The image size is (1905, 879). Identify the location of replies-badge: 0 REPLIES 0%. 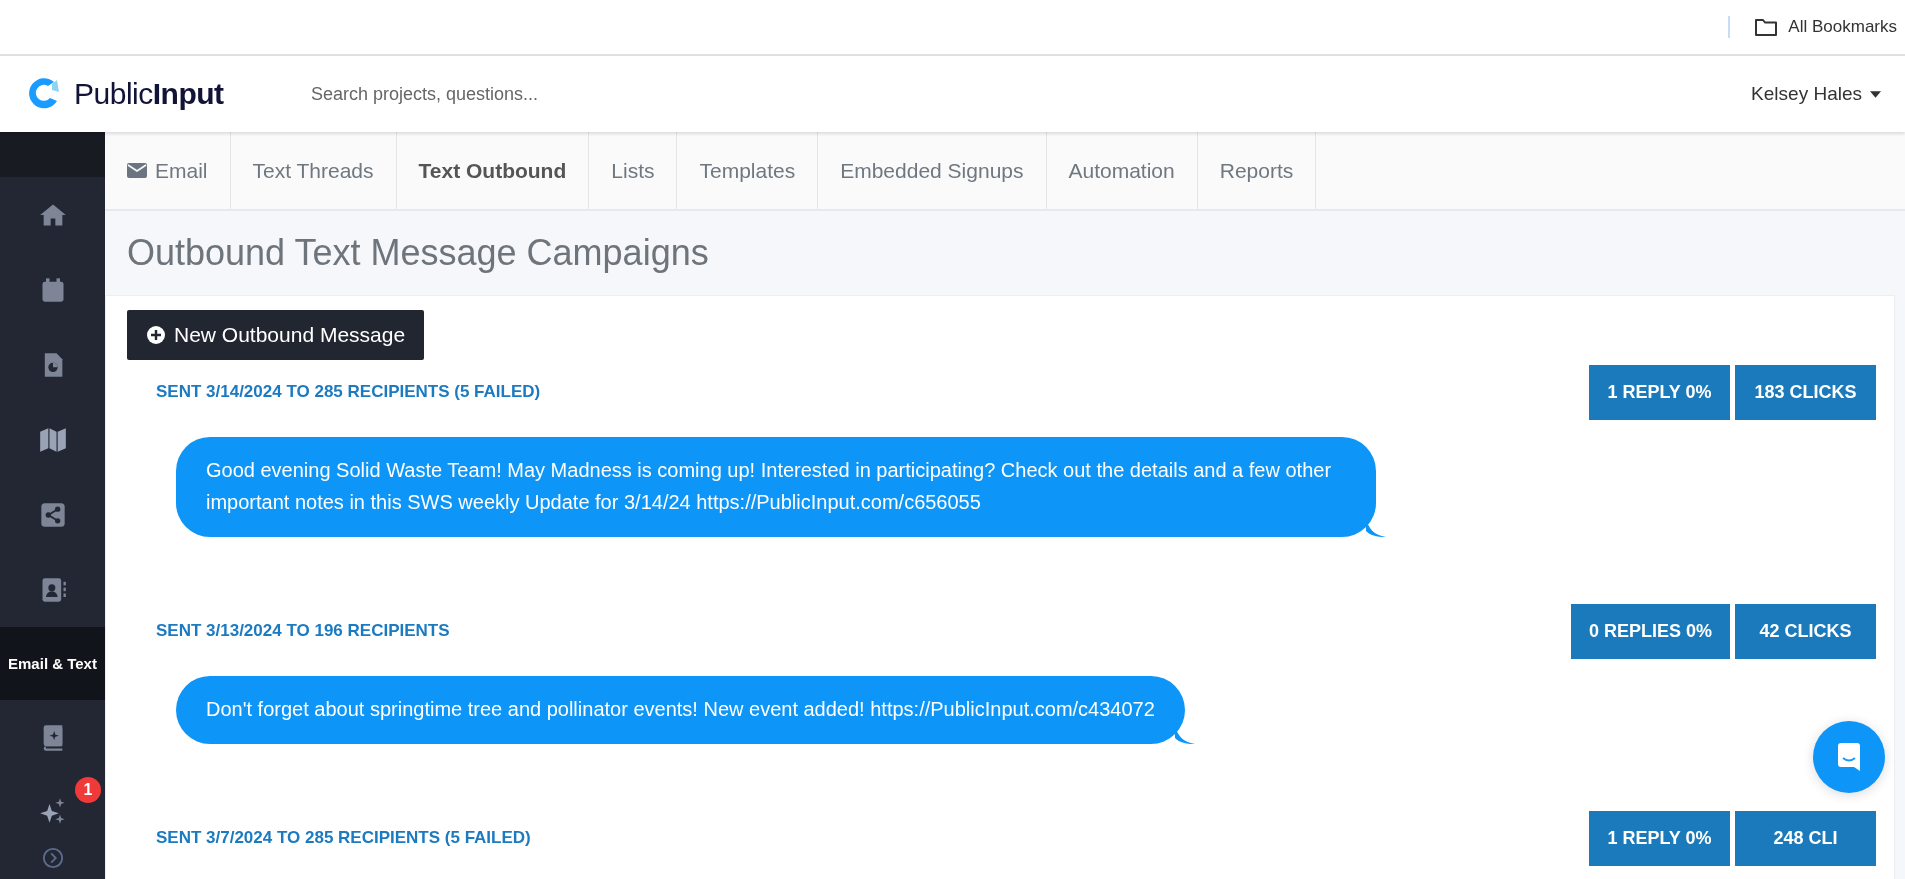
(1650, 631).